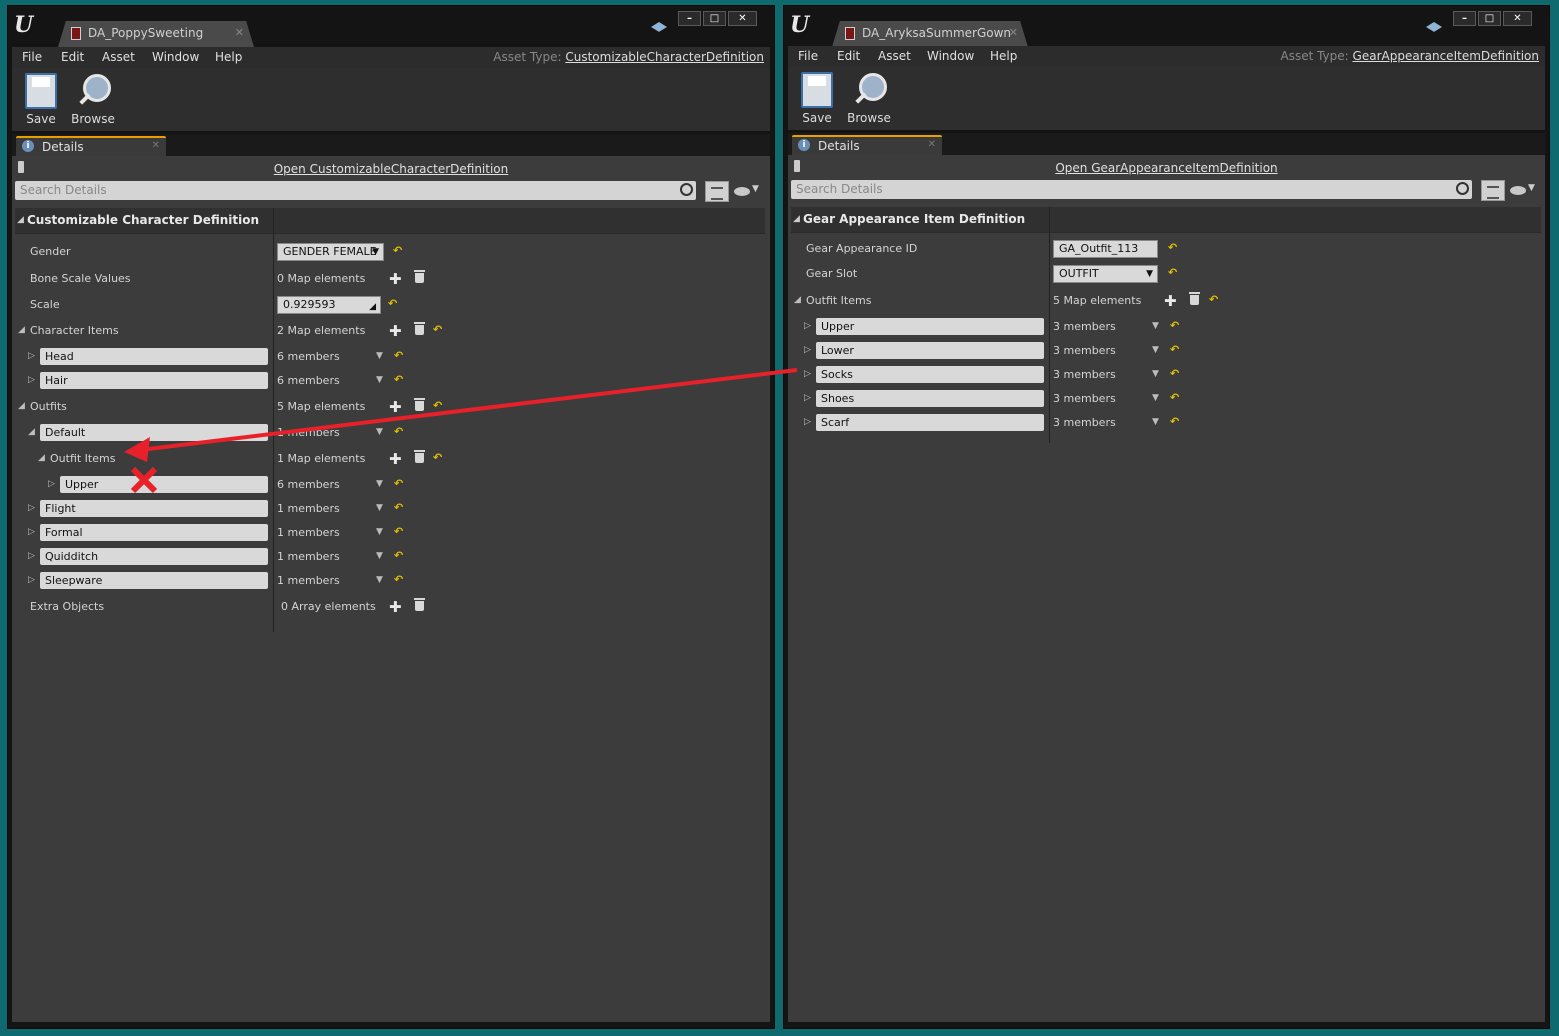 This screenshot has height=1036, width=1559. Describe the element at coordinates (137, 449) in the screenshot. I see `annotation-arrowhead` at that location.